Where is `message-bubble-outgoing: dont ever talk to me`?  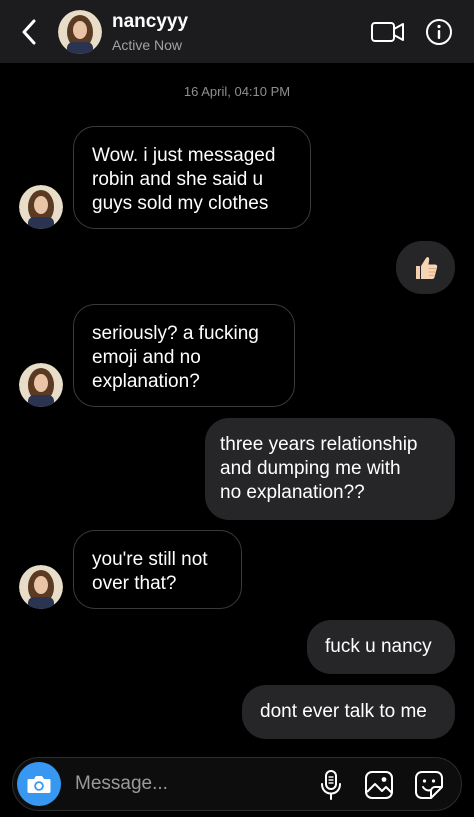
message-bubble-outgoing: dont ever talk to me is located at coordinates (348, 712).